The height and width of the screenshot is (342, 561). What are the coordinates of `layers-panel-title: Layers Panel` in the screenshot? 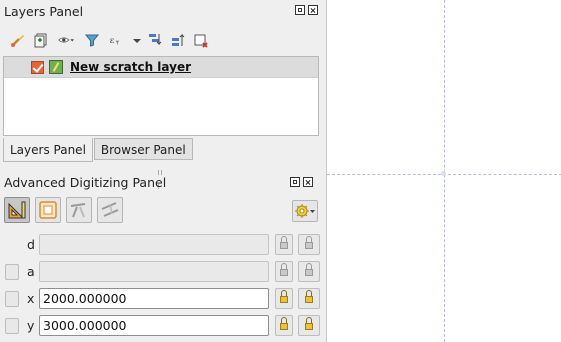 It's located at (44, 11).